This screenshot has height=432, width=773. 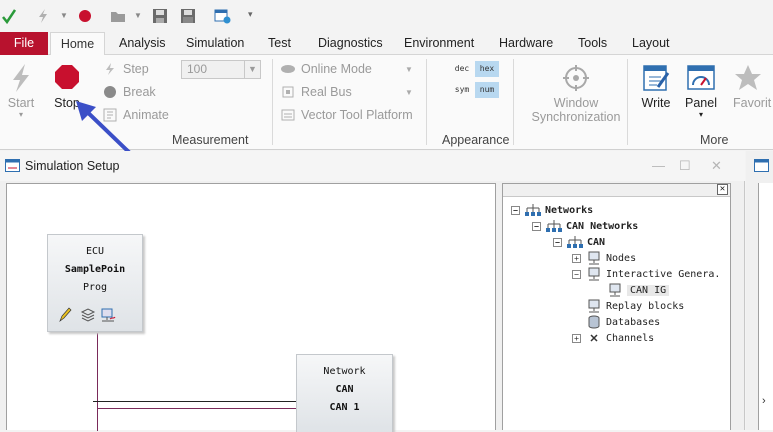 I want to click on format-sym-button: sym, so click(x=462, y=90).